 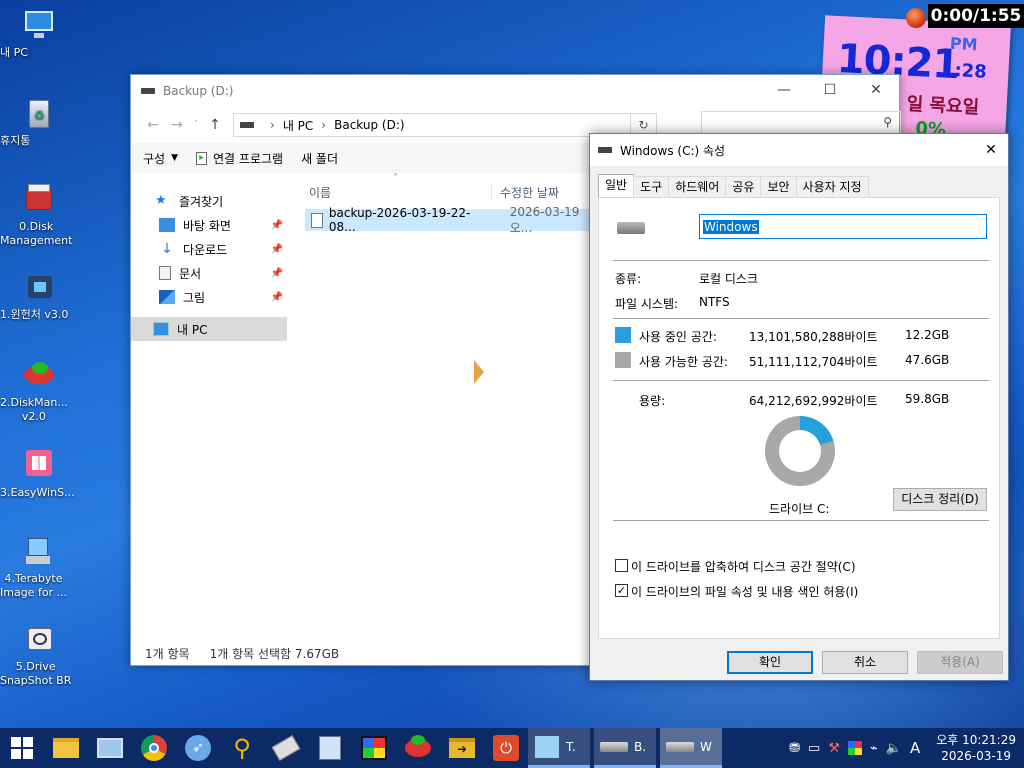 I want to click on nav-item-pictures: 그림 📌, so click(x=209, y=297).